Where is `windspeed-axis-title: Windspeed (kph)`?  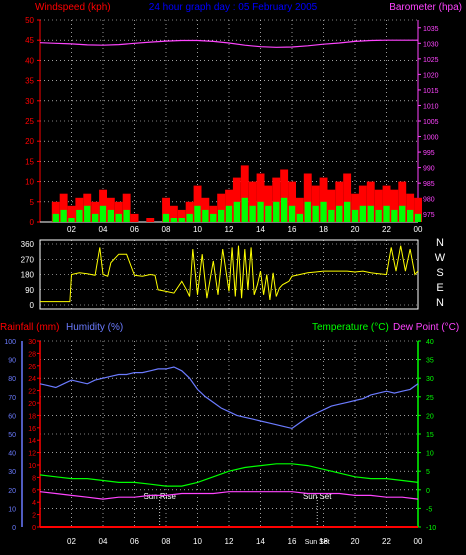
windspeed-axis-title: Windspeed (kph) is located at coordinates (73, 7).